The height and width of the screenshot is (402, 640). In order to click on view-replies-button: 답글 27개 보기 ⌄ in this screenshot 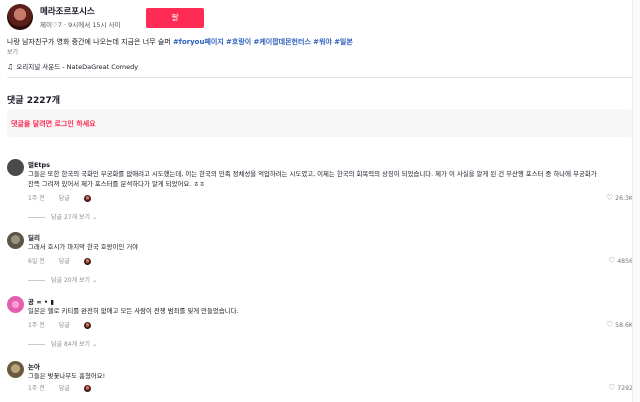, I will do `click(62, 216)`.